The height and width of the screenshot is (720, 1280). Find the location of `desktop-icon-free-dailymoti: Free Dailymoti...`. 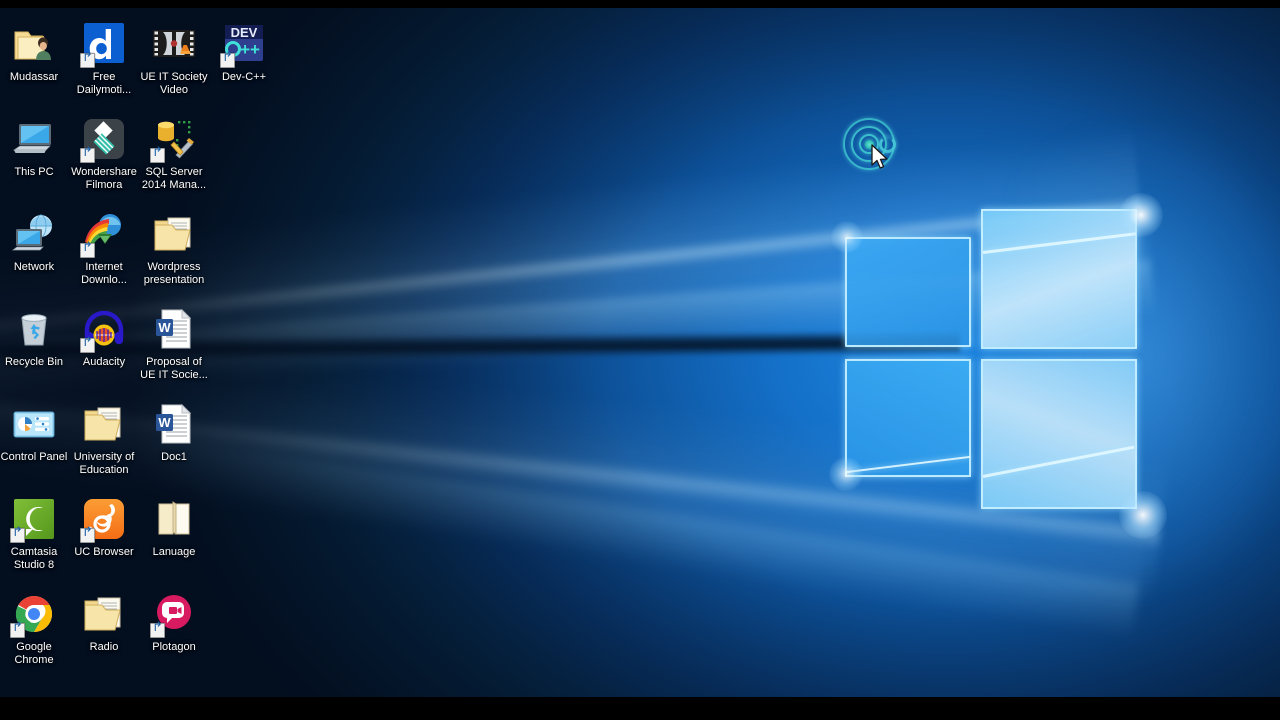

desktop-icon-free-dailymoti: Free Dailymoti... is located at coordinates (104, 58).